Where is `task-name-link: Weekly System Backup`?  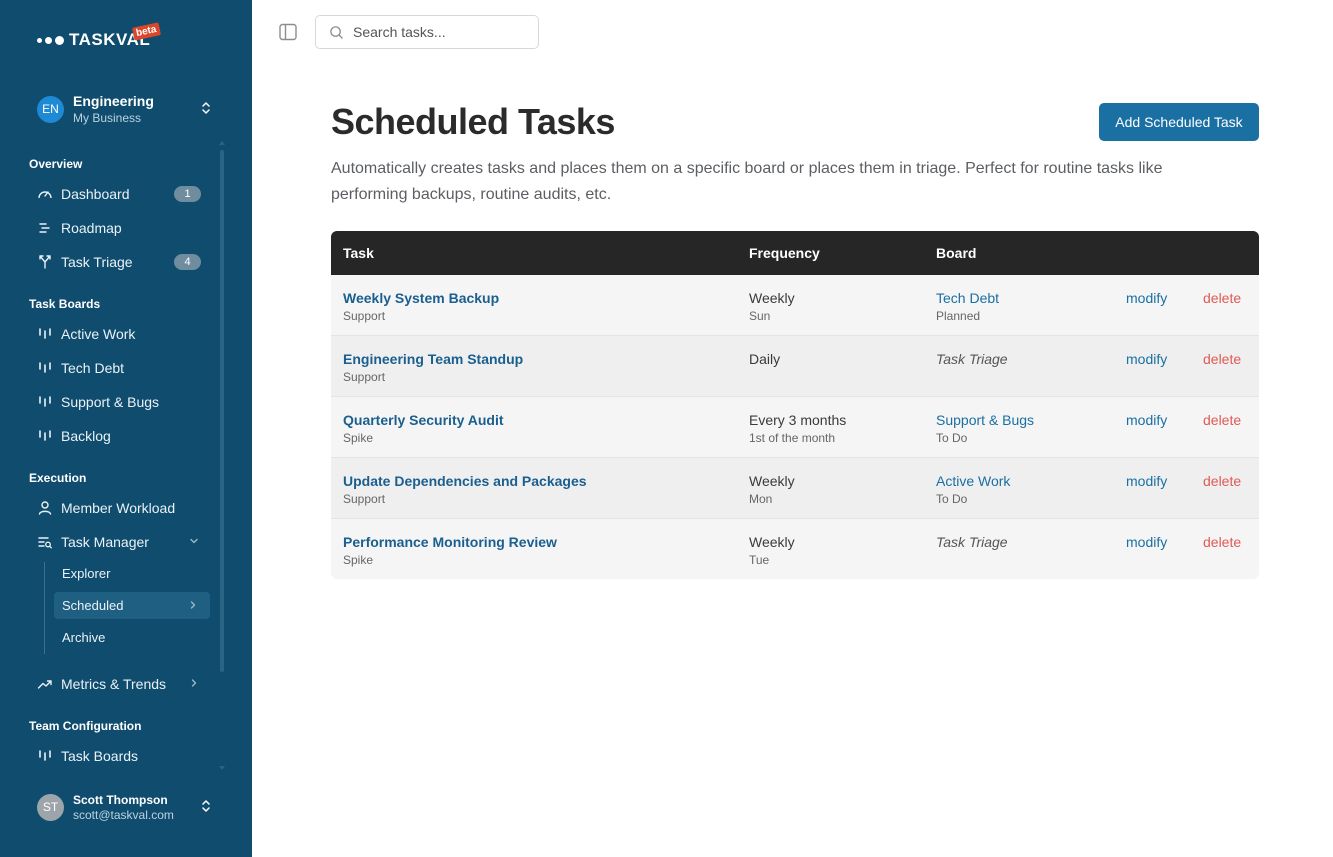 task-name-link: Weekly System Backup is located at coordinates (421, 298).